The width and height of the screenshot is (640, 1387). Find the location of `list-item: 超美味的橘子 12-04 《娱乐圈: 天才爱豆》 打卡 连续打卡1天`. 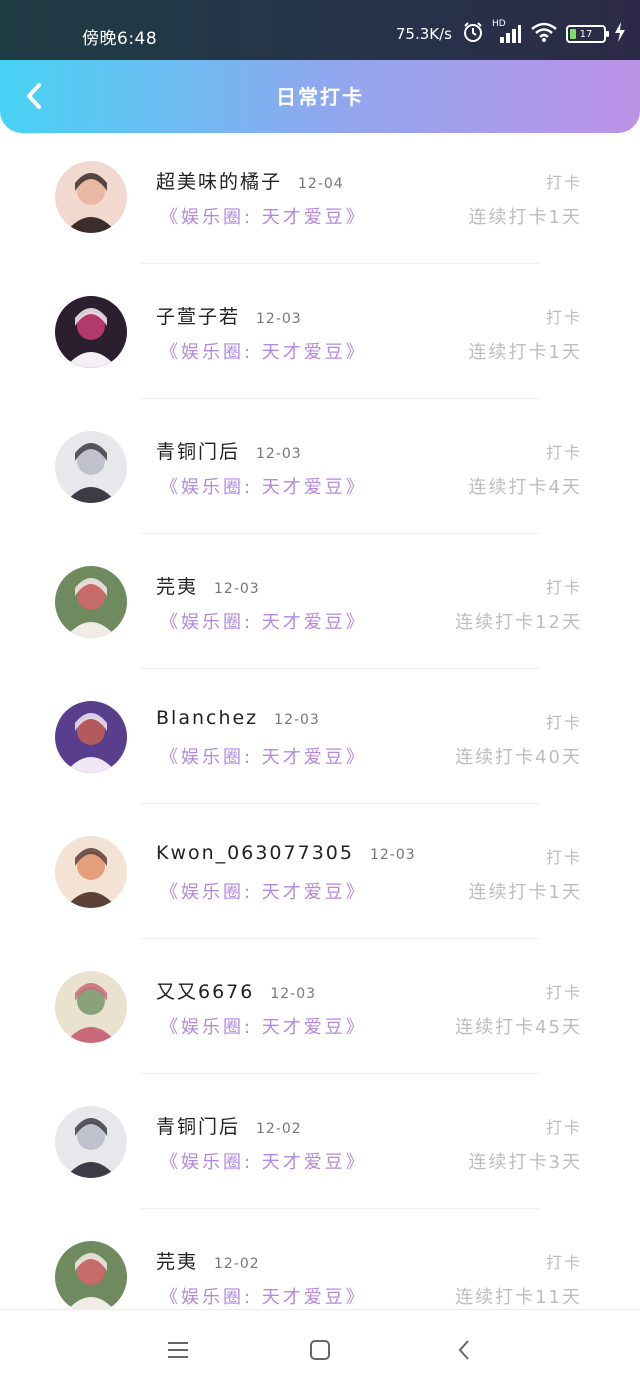

list-item: 超美味的橘子 12-04 《娱乐圈: 天才爱豆》 打卡 连续打卡1天 is located at coordinates (320, 214).